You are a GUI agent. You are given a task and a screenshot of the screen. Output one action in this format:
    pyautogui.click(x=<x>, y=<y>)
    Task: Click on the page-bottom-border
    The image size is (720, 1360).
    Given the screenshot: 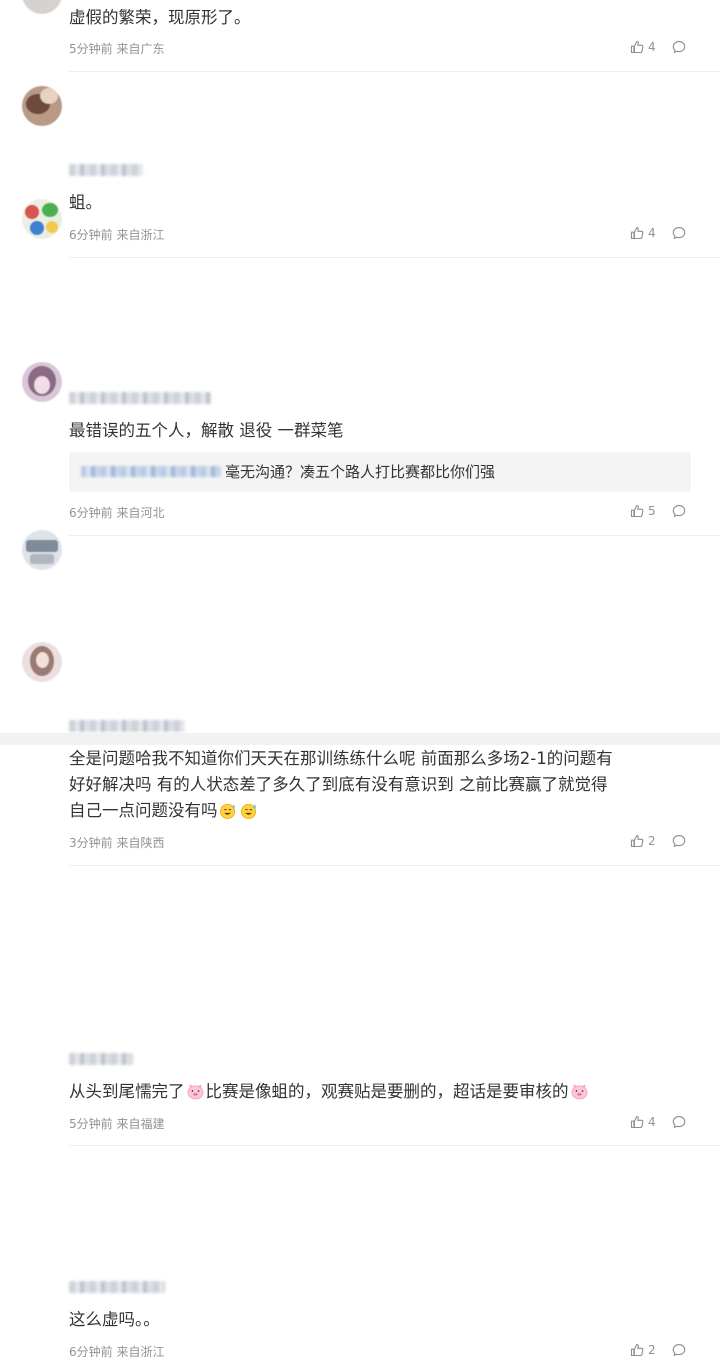 What is the action you would take?
    pyautogui.click(x=360, y=739)
    